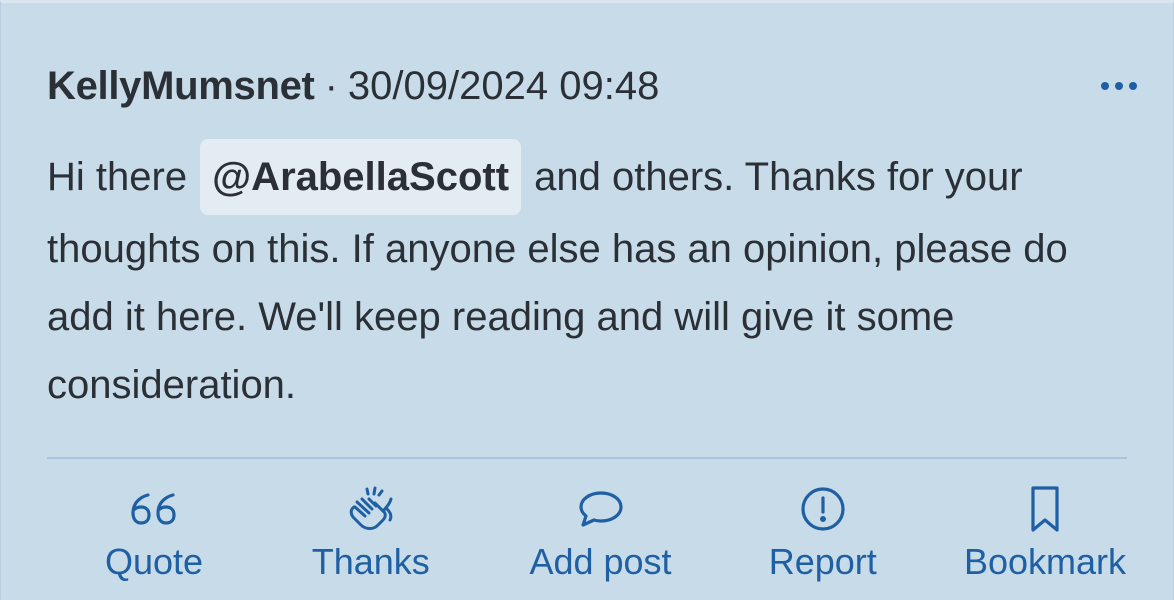 The height and width of the screenshot is (600, 1174). Describe the element at coordinates (154, 561) in the screenshot. I see `quote-label: Quote` at that location.